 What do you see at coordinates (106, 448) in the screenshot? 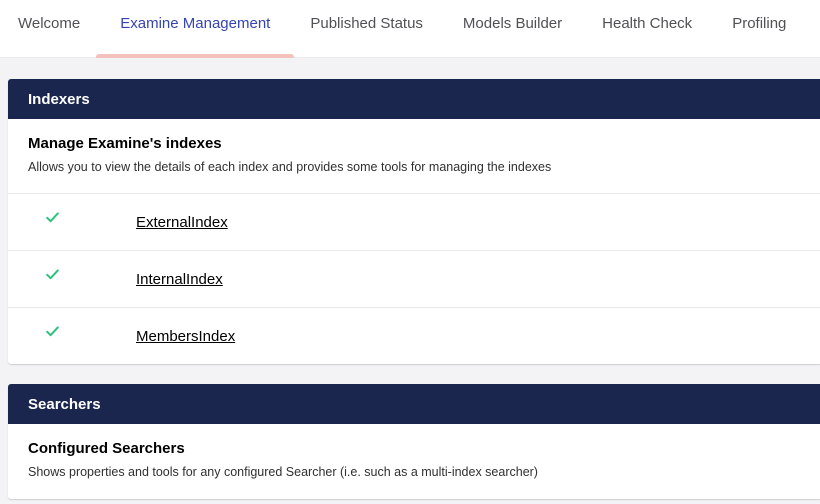
I see `searchers-title: Configured Searchers` at bounding box center [106, 448].